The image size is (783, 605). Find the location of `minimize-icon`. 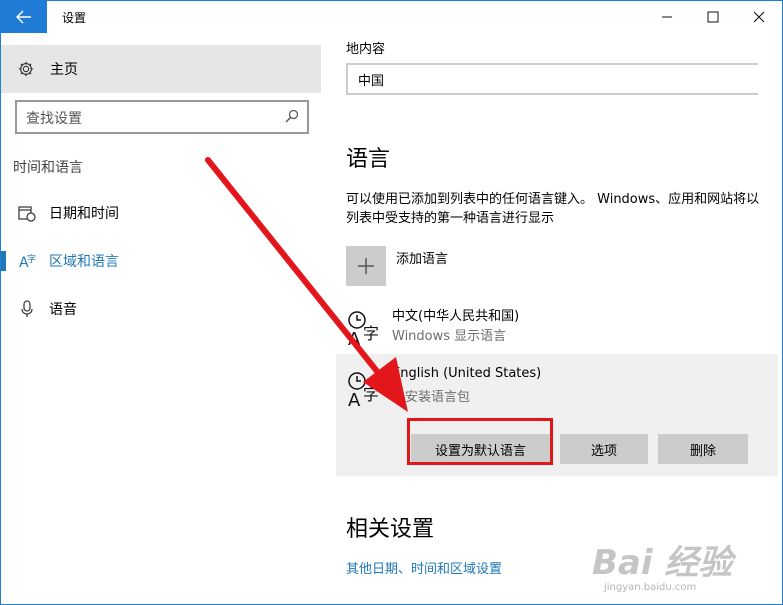

minimize-icon is located at coordinates (667, 17).